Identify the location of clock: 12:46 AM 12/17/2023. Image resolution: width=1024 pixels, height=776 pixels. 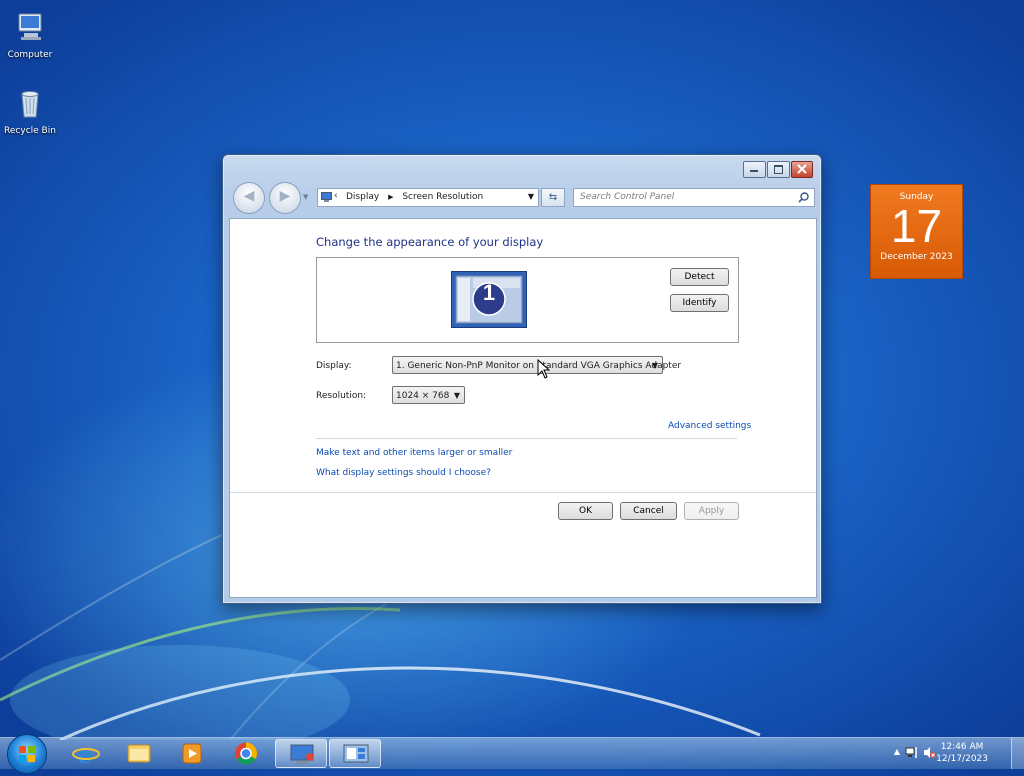
(962, 753).